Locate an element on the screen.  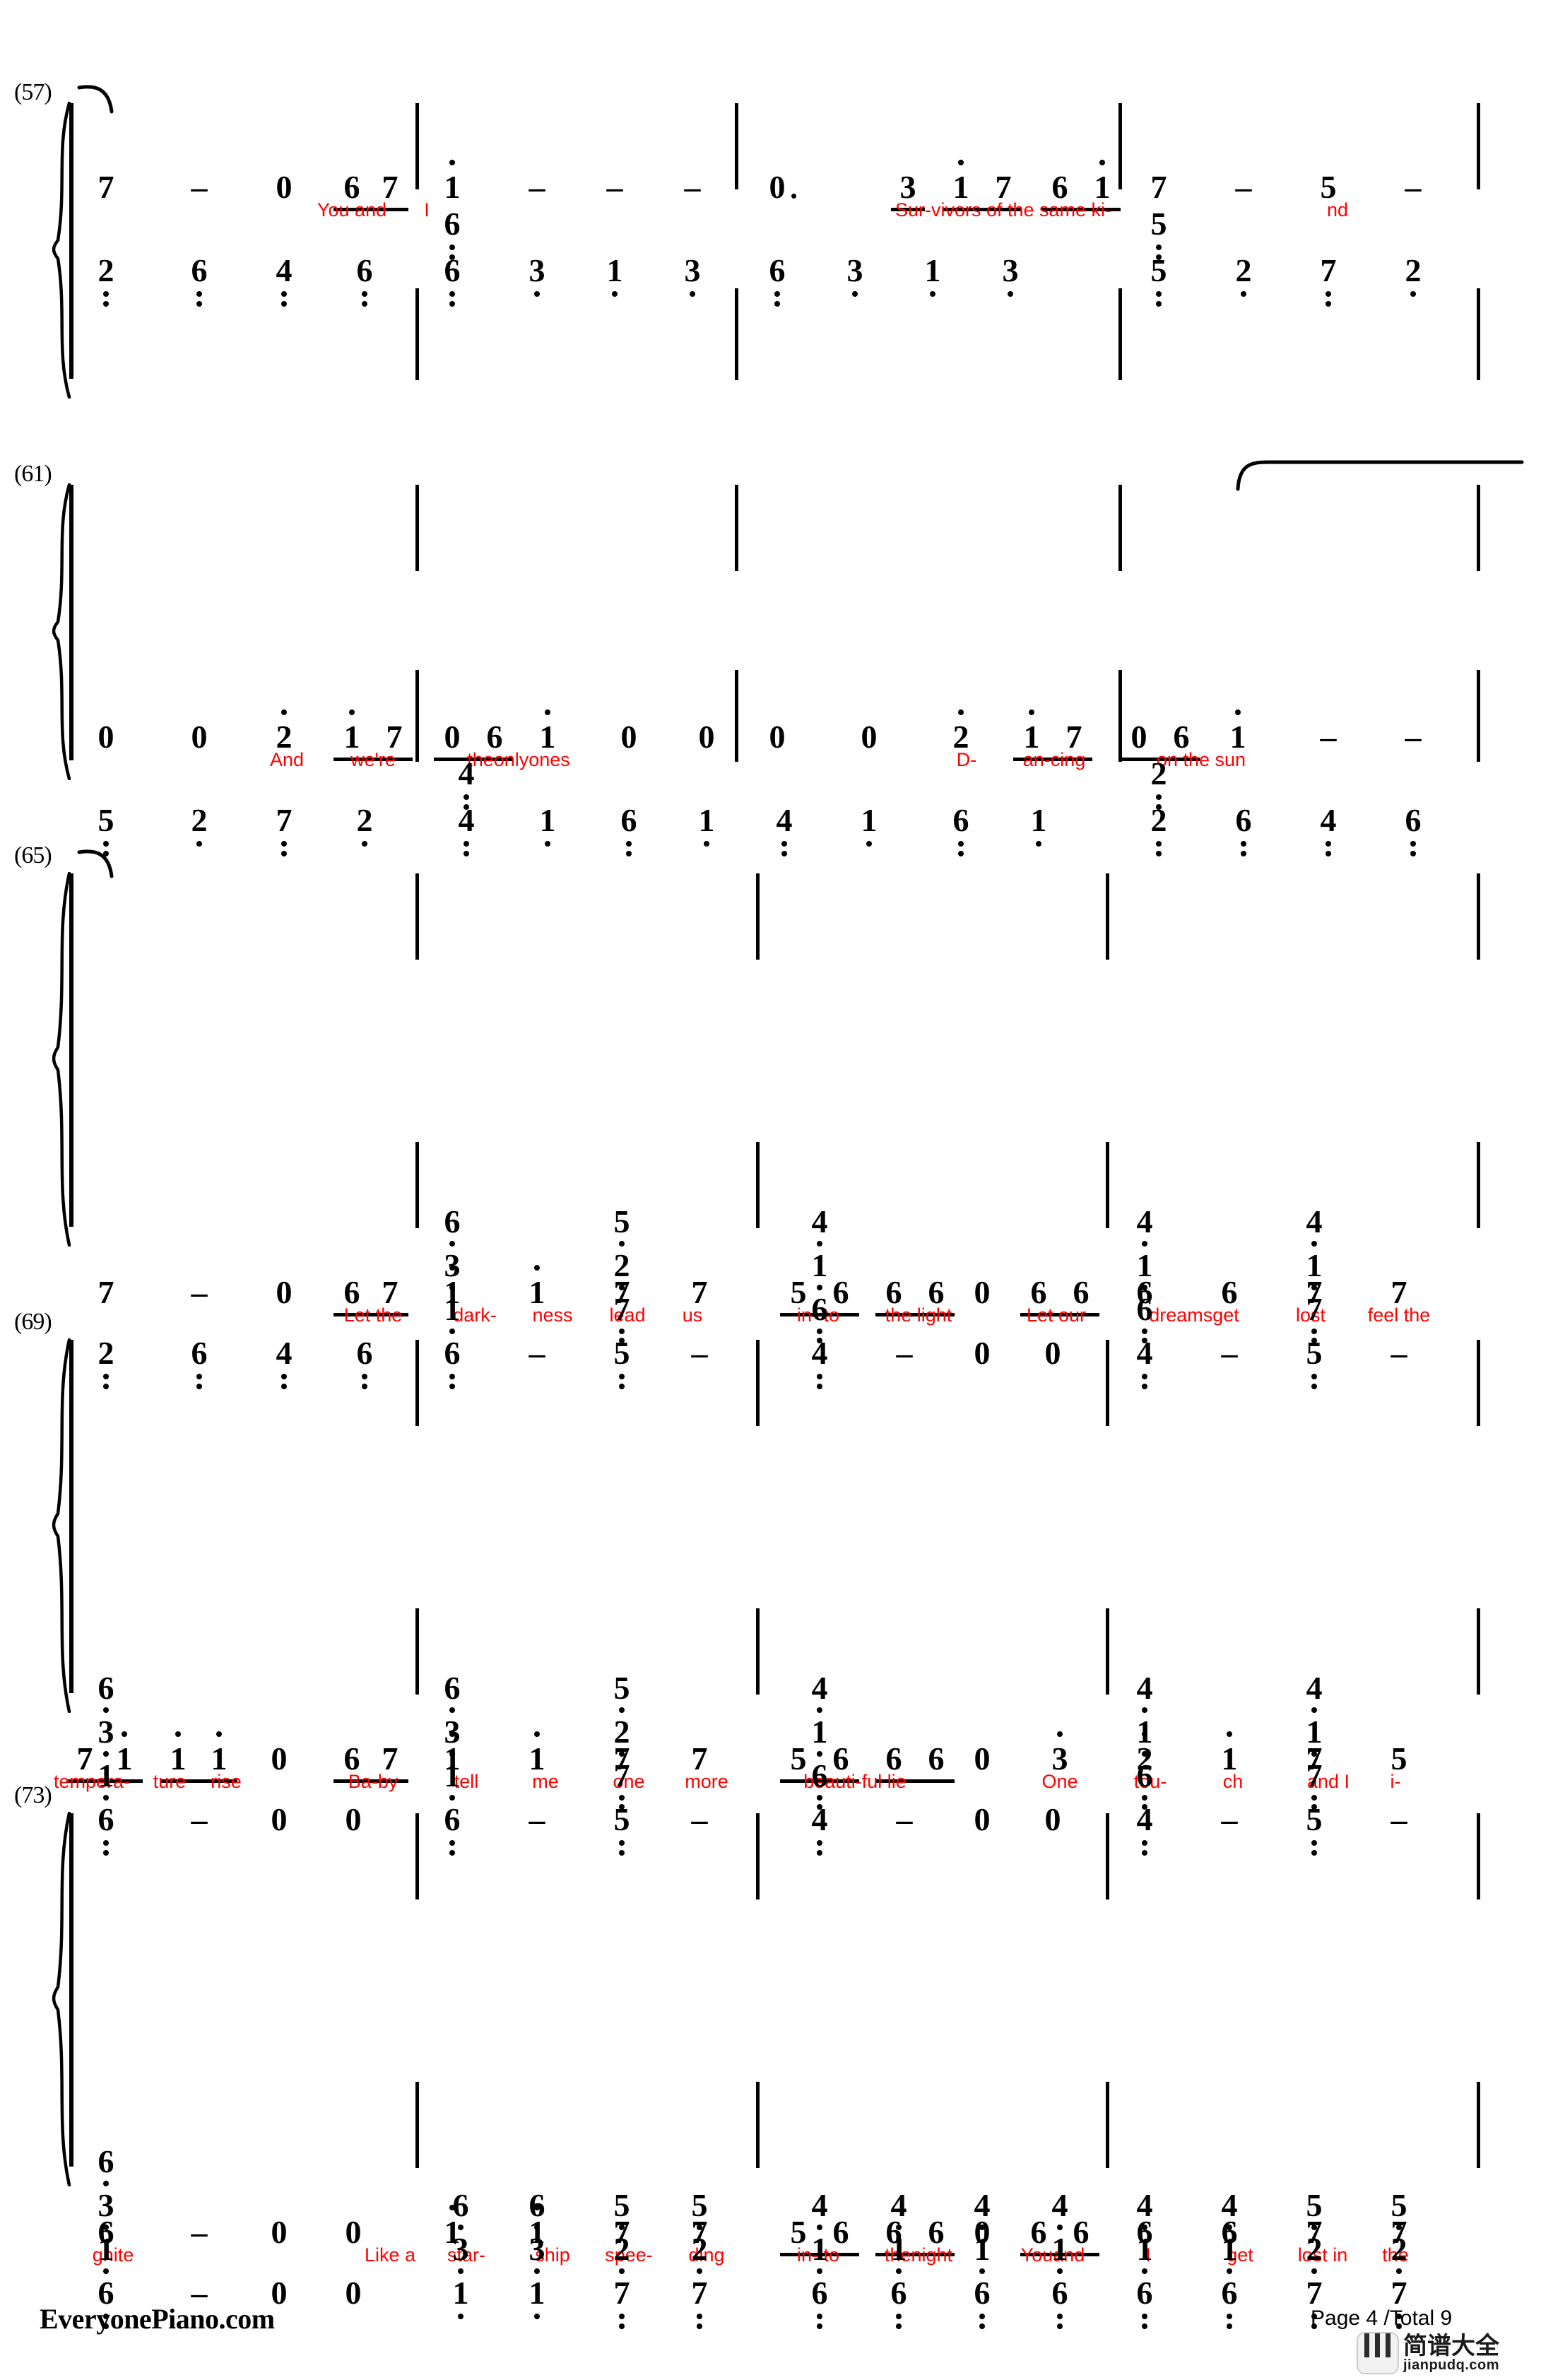
bass-chord-note: 2 is located at coordinates (1314, 2249).